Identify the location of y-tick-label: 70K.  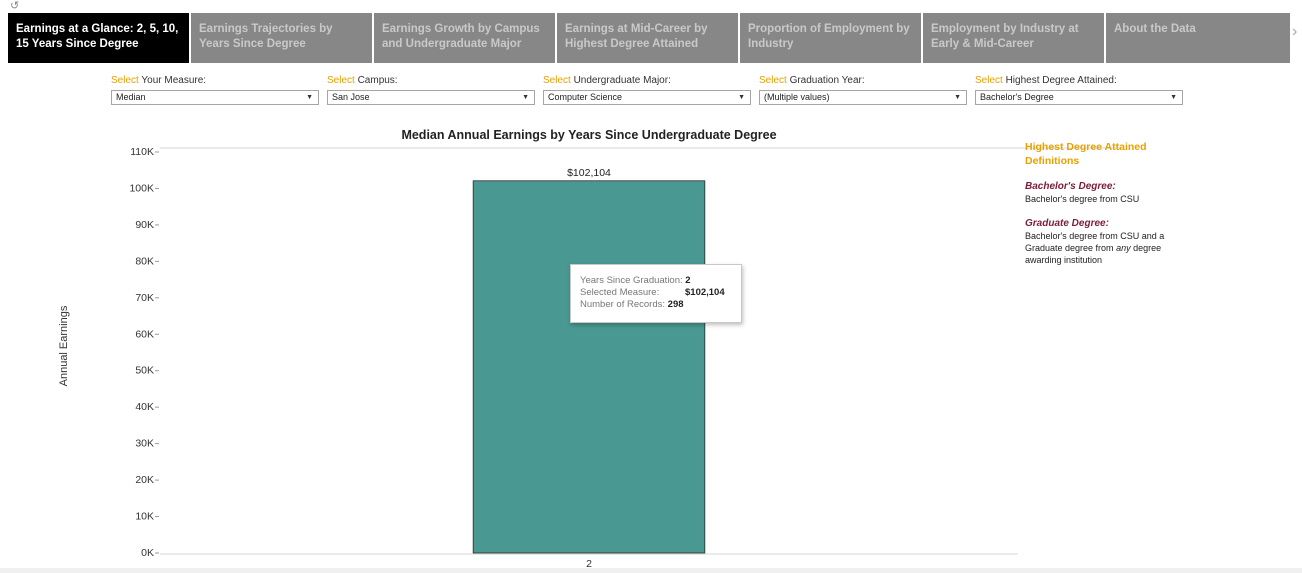
(144, 298).